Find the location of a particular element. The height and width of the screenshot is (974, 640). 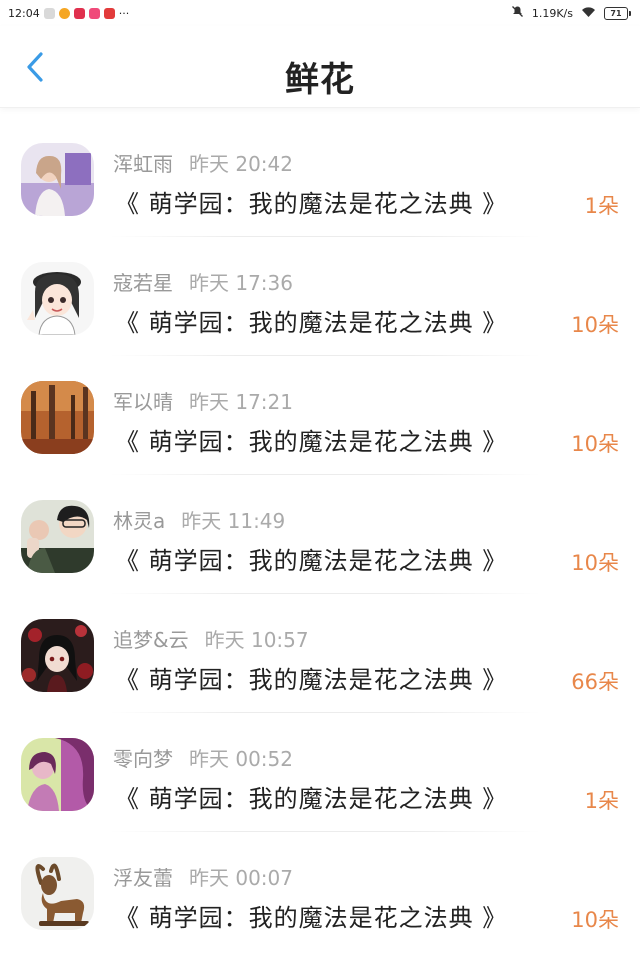

more-notifications-icon: ··· is located at coordinates (124, 13).